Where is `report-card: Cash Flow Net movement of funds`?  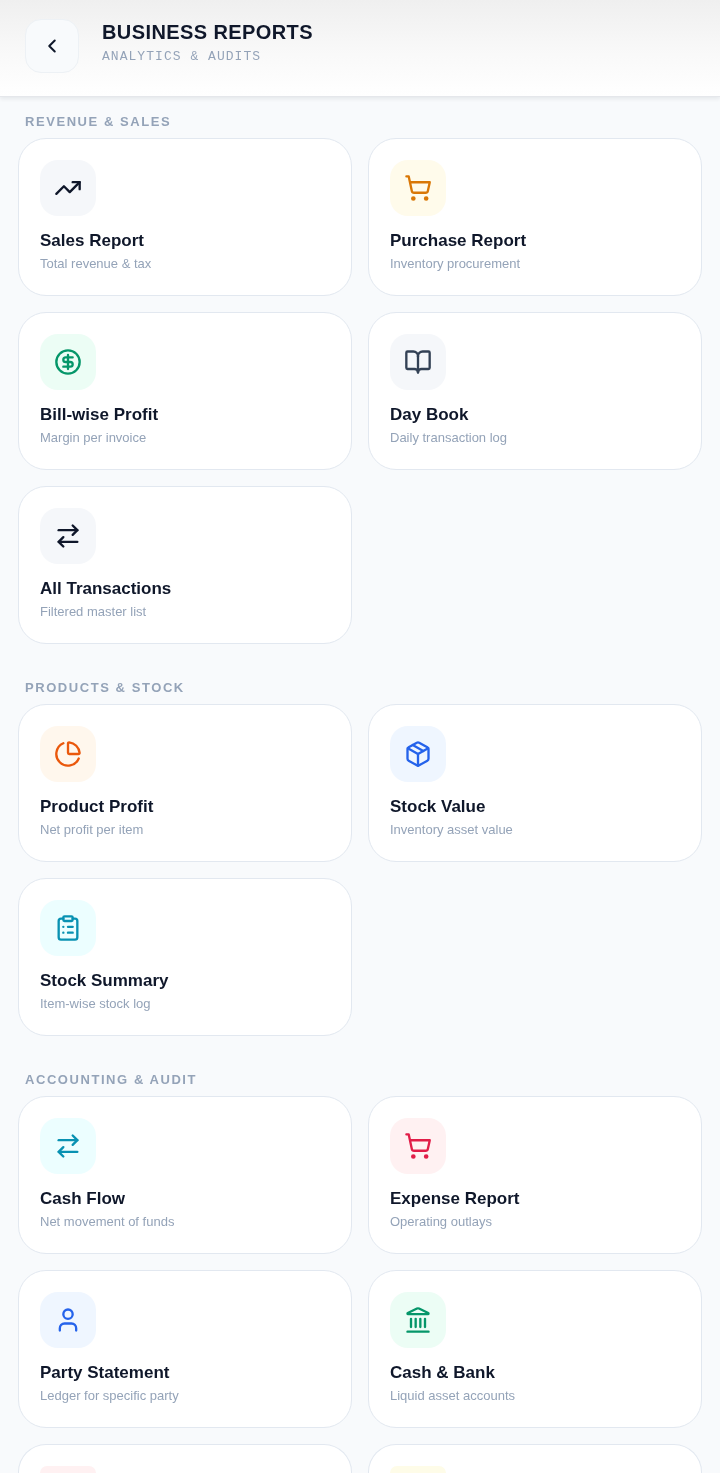
report-card: Cash Flow Net movement of funds is located at coordinates (185, 1175).